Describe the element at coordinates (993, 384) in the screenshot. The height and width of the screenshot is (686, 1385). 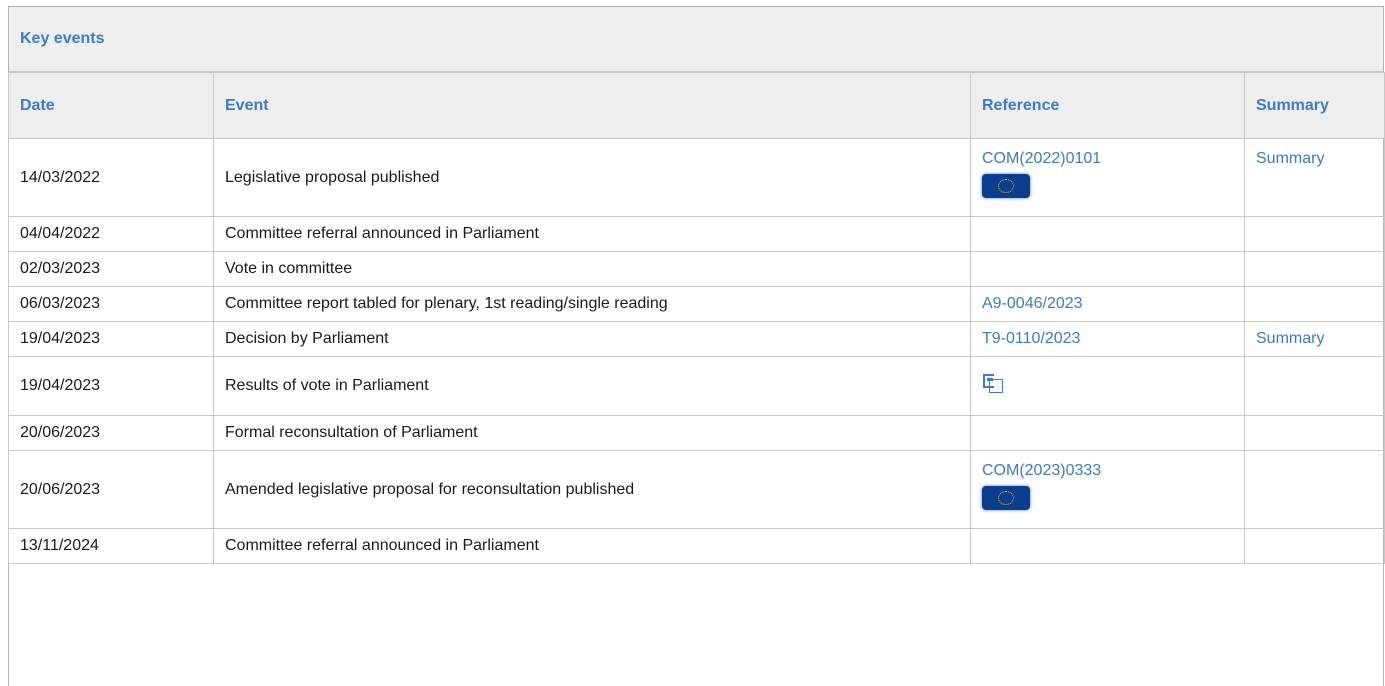
I see `vote-results-icon` at that location.